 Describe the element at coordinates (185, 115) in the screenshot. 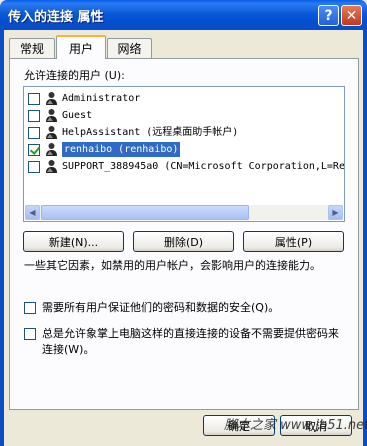

I see `list-item: Guest` at that location.